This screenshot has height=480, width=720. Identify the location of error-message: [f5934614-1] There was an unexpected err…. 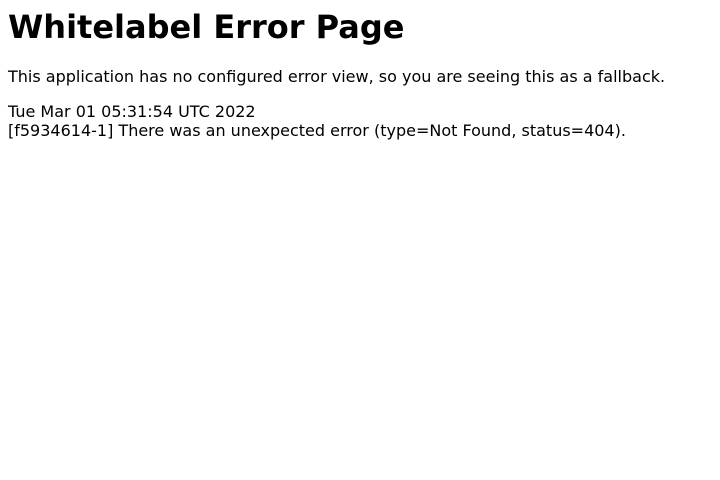
(317, 130).